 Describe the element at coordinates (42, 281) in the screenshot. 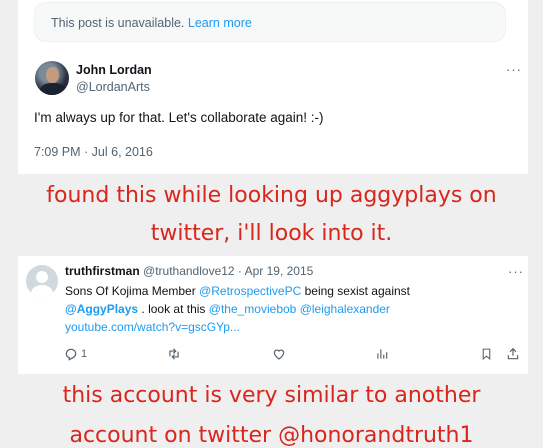

I see `default-avatar` at that location.